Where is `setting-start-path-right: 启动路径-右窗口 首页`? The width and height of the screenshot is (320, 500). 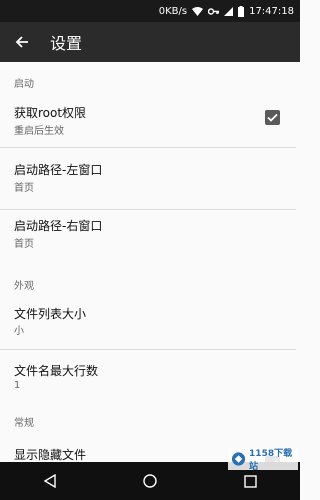 setting-start-path-right: 启动路径-右窗口 首页 is located at coordinates (150, 238).